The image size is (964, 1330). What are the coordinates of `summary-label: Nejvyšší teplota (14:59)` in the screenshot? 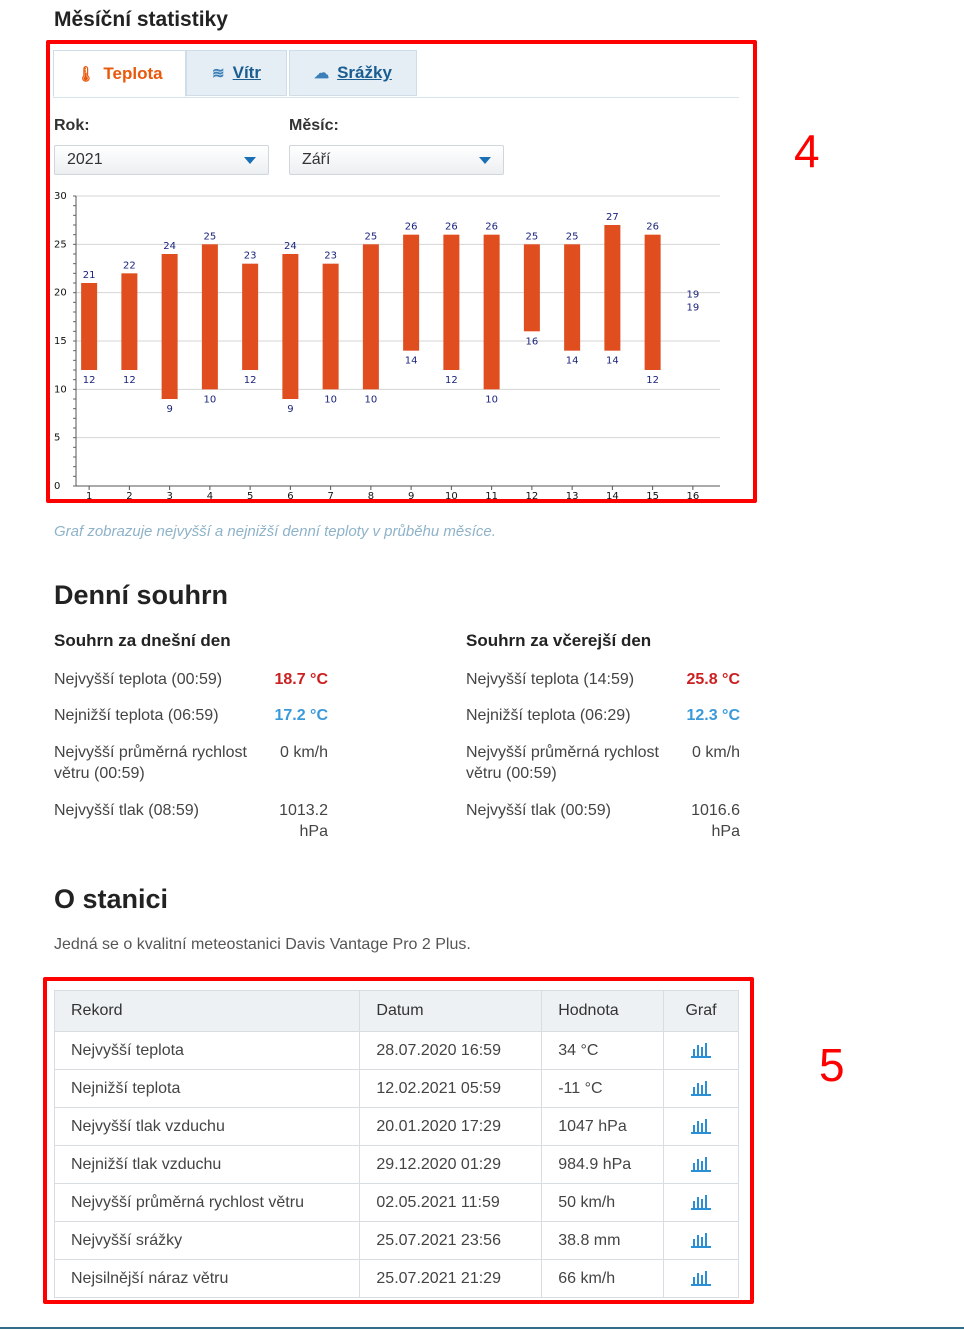 It's located at (550, 679).